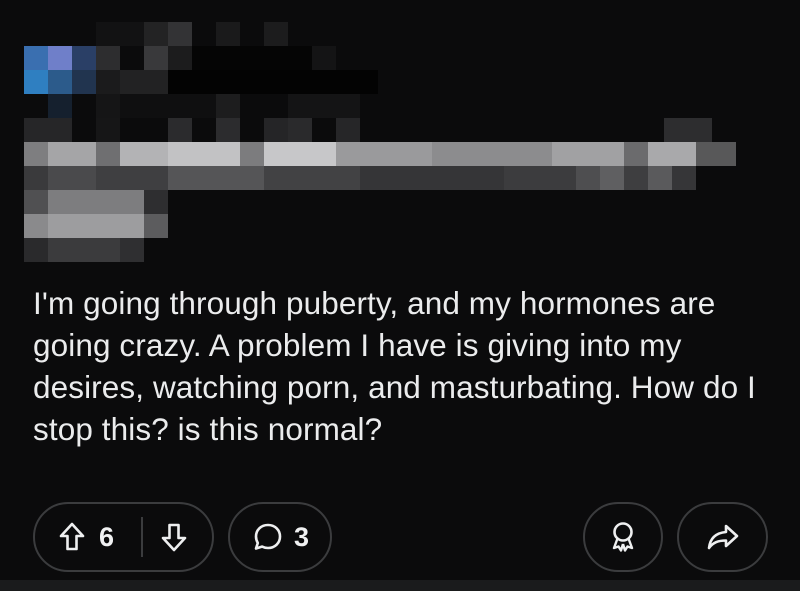 The image size is (800, 591). I want to click on arrow-down-icon, so click(174, 537).